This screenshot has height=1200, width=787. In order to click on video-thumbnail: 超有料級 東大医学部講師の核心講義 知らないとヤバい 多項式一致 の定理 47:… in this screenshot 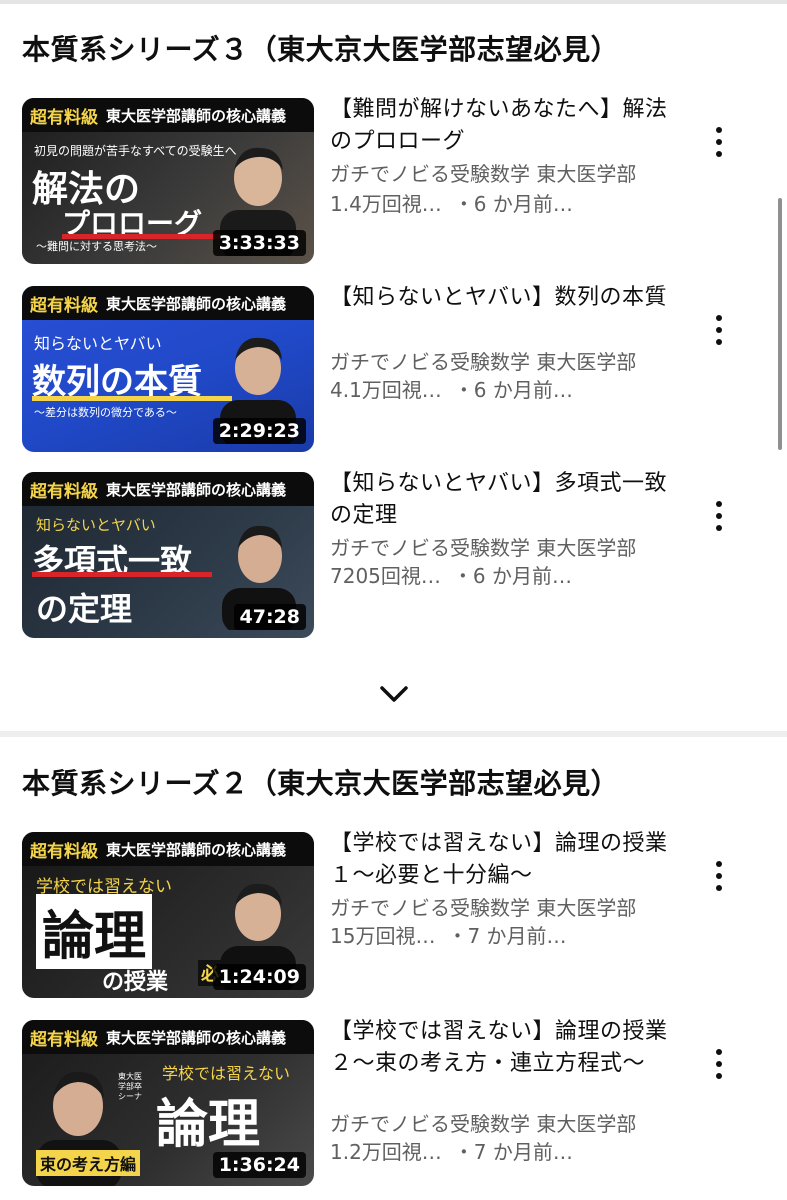, I will do `click(168, 555)`.